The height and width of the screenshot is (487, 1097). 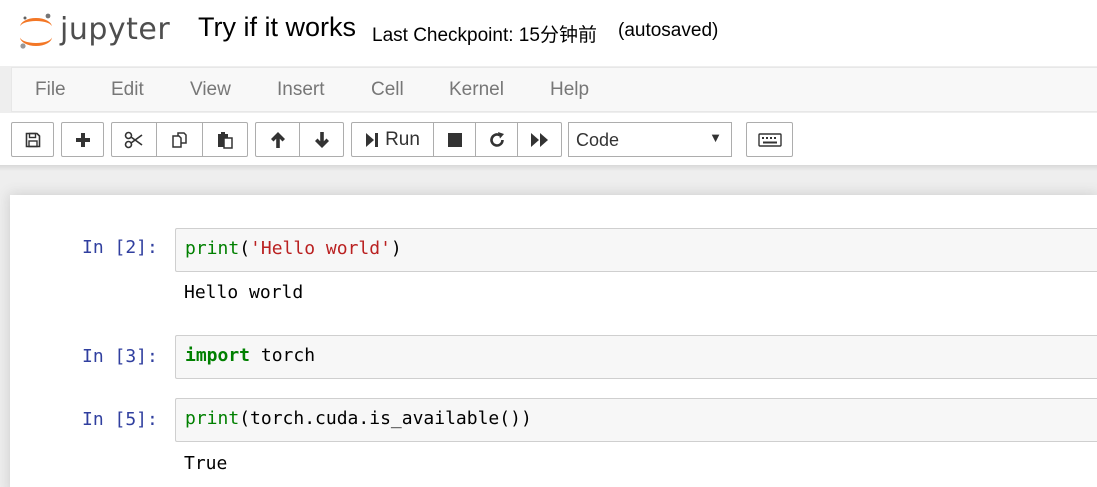 I want to click on cell-output: True, so click(x=206, y=463).